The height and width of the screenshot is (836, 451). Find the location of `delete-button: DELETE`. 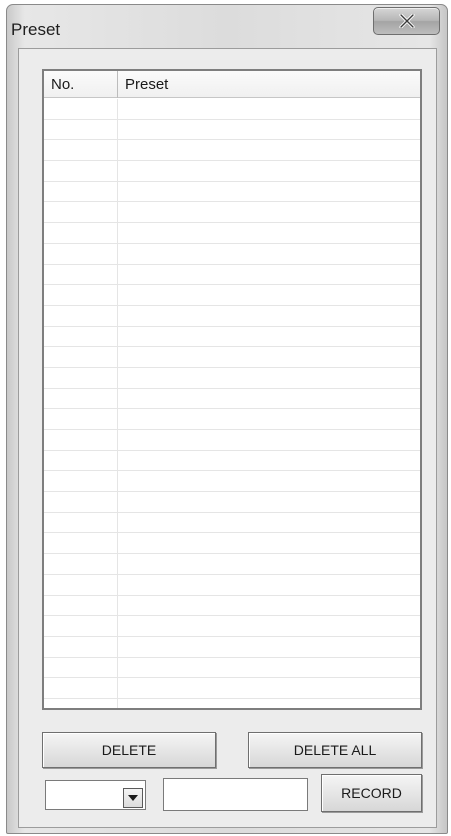

delete-button: DELETE is located at coordinates (129, 750).